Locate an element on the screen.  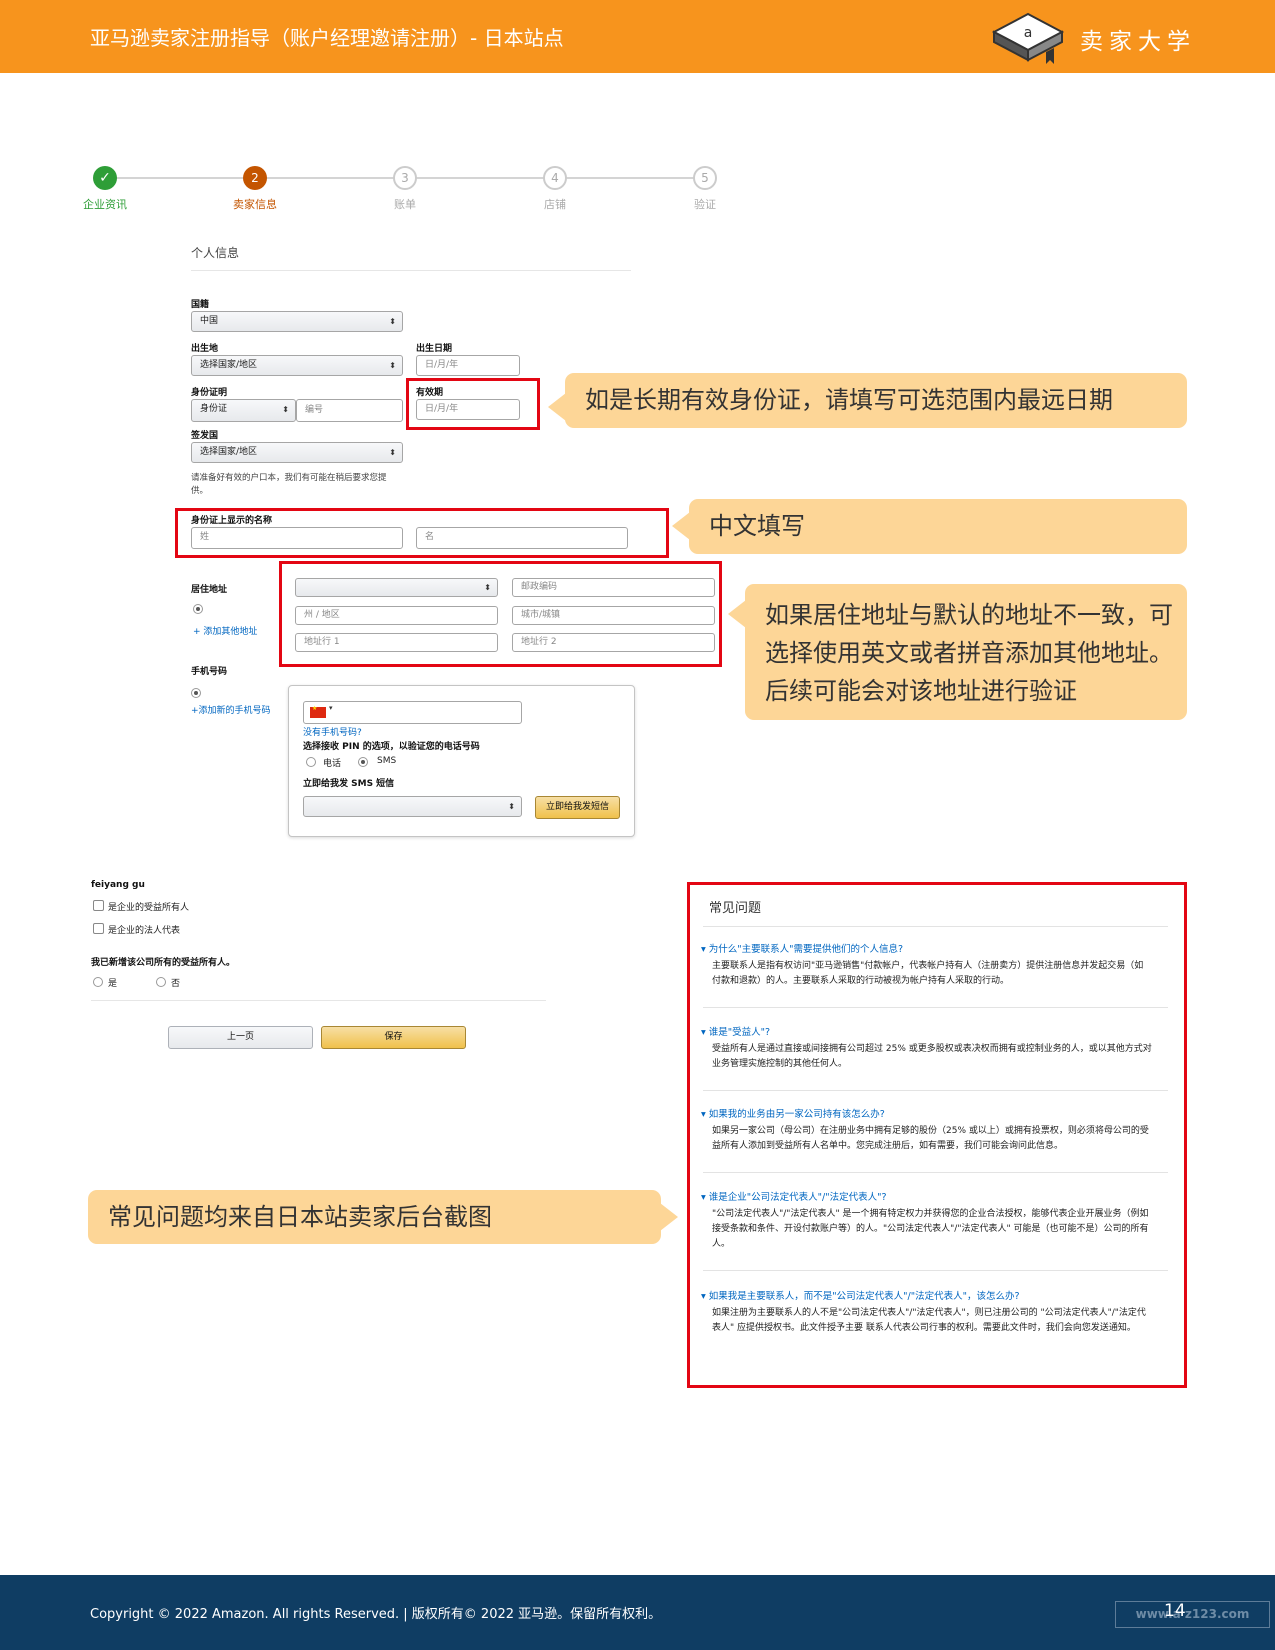
nationality-label: 国籍 is located at coordinates (200, 305).